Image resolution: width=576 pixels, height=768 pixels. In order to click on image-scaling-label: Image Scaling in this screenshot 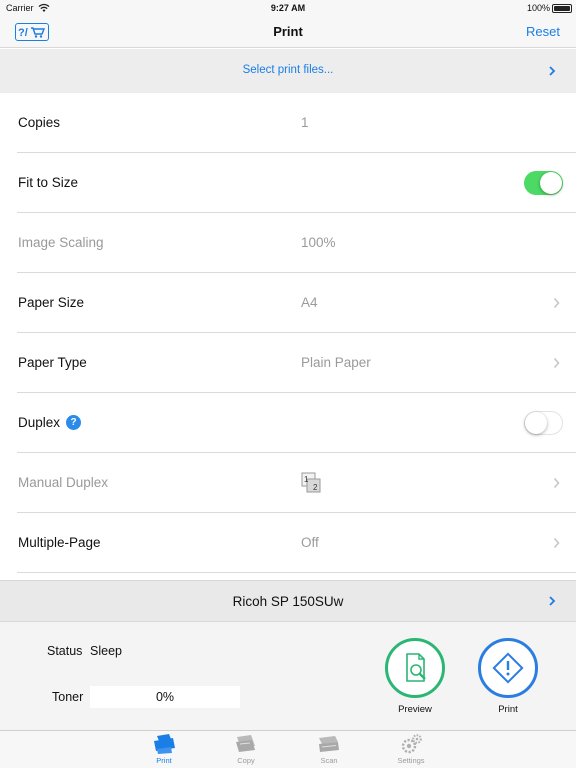, I will do `click(61, 242)`.